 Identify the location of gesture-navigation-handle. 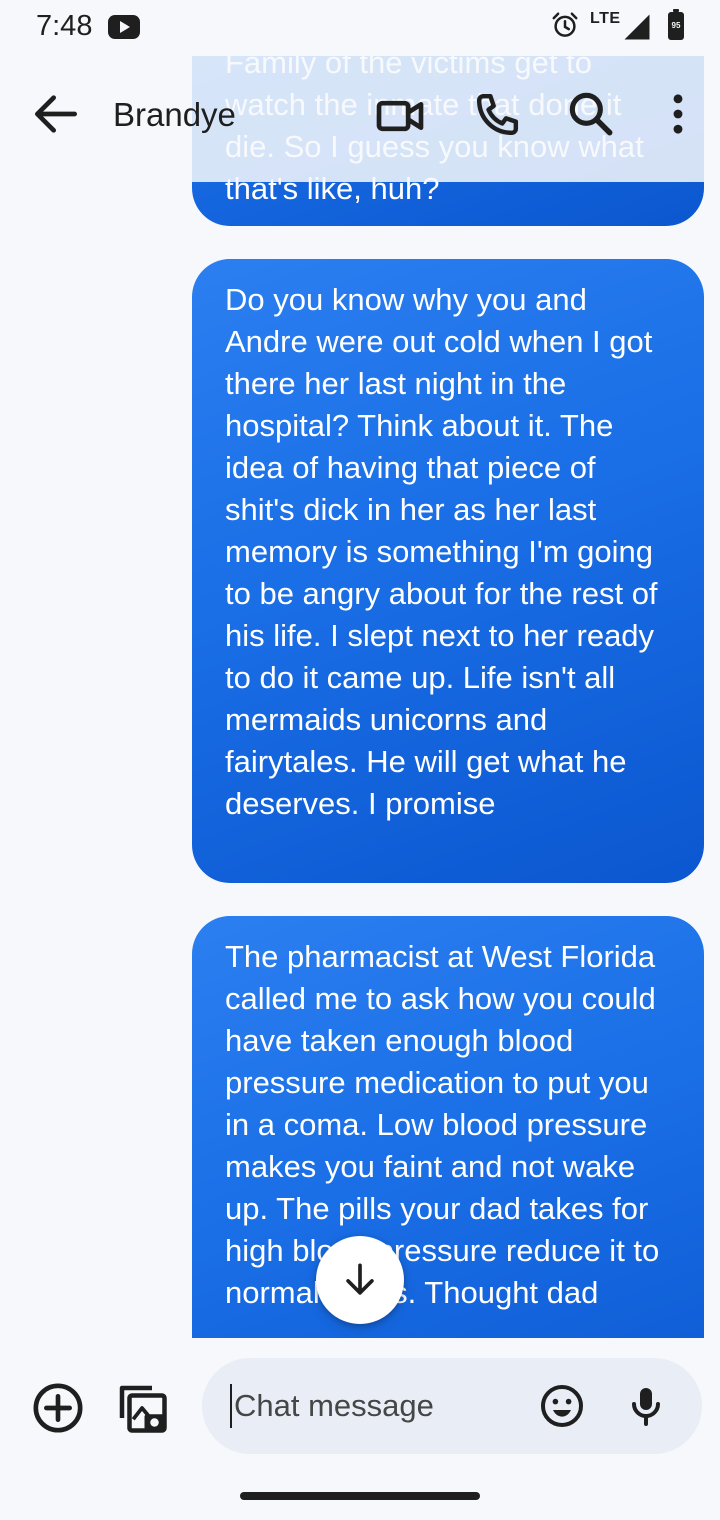
(360, 1496).